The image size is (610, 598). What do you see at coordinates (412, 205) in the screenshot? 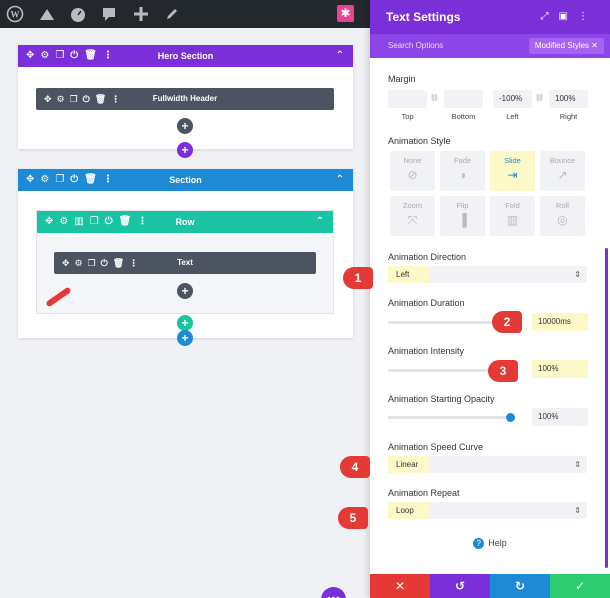
I see `anim-zoom-label: Zoom` at bounding box center [412, 205].